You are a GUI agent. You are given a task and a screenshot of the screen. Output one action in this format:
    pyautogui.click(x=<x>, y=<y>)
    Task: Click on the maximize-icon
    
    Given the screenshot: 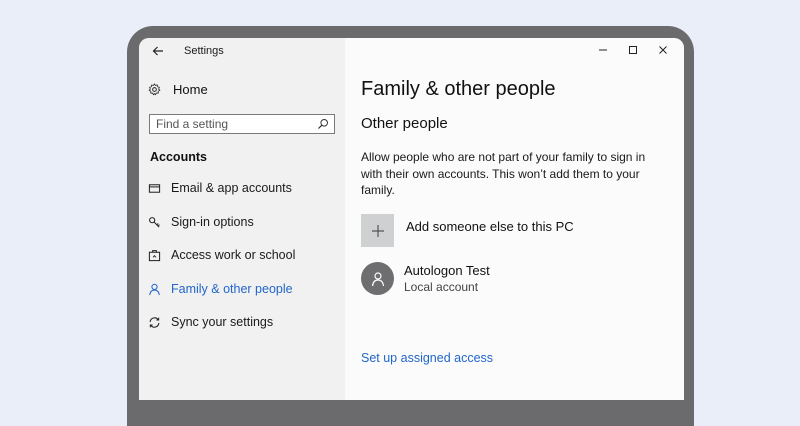 What is the action you would take?
    pyautogui.click(x=633, y=50)
    